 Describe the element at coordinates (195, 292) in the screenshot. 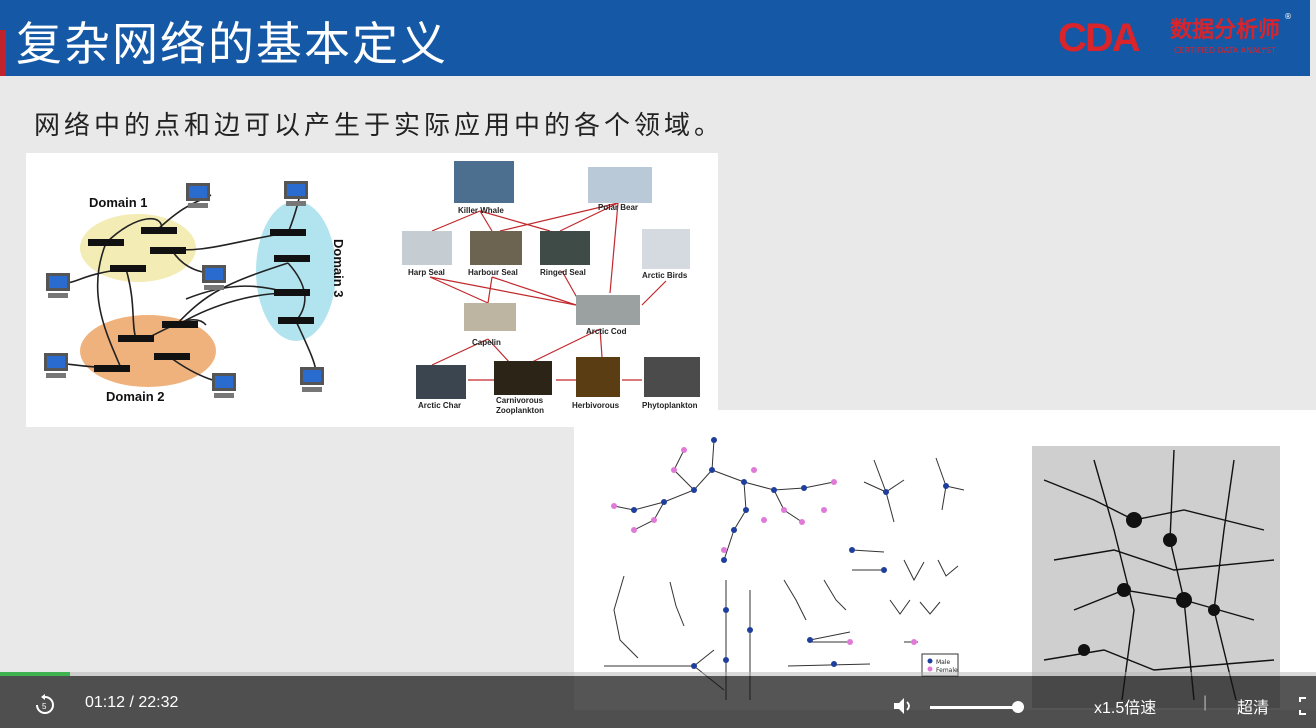

I see `computer-network-svg: Domain 1 Domain 2 Domain 3` at that location.